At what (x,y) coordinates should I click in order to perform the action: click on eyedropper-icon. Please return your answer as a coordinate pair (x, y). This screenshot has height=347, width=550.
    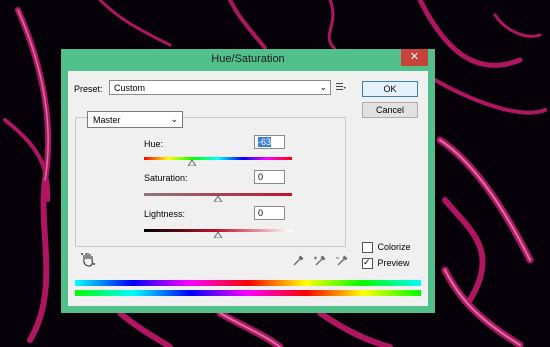
    Looking at the image, I should click on (298, 261).